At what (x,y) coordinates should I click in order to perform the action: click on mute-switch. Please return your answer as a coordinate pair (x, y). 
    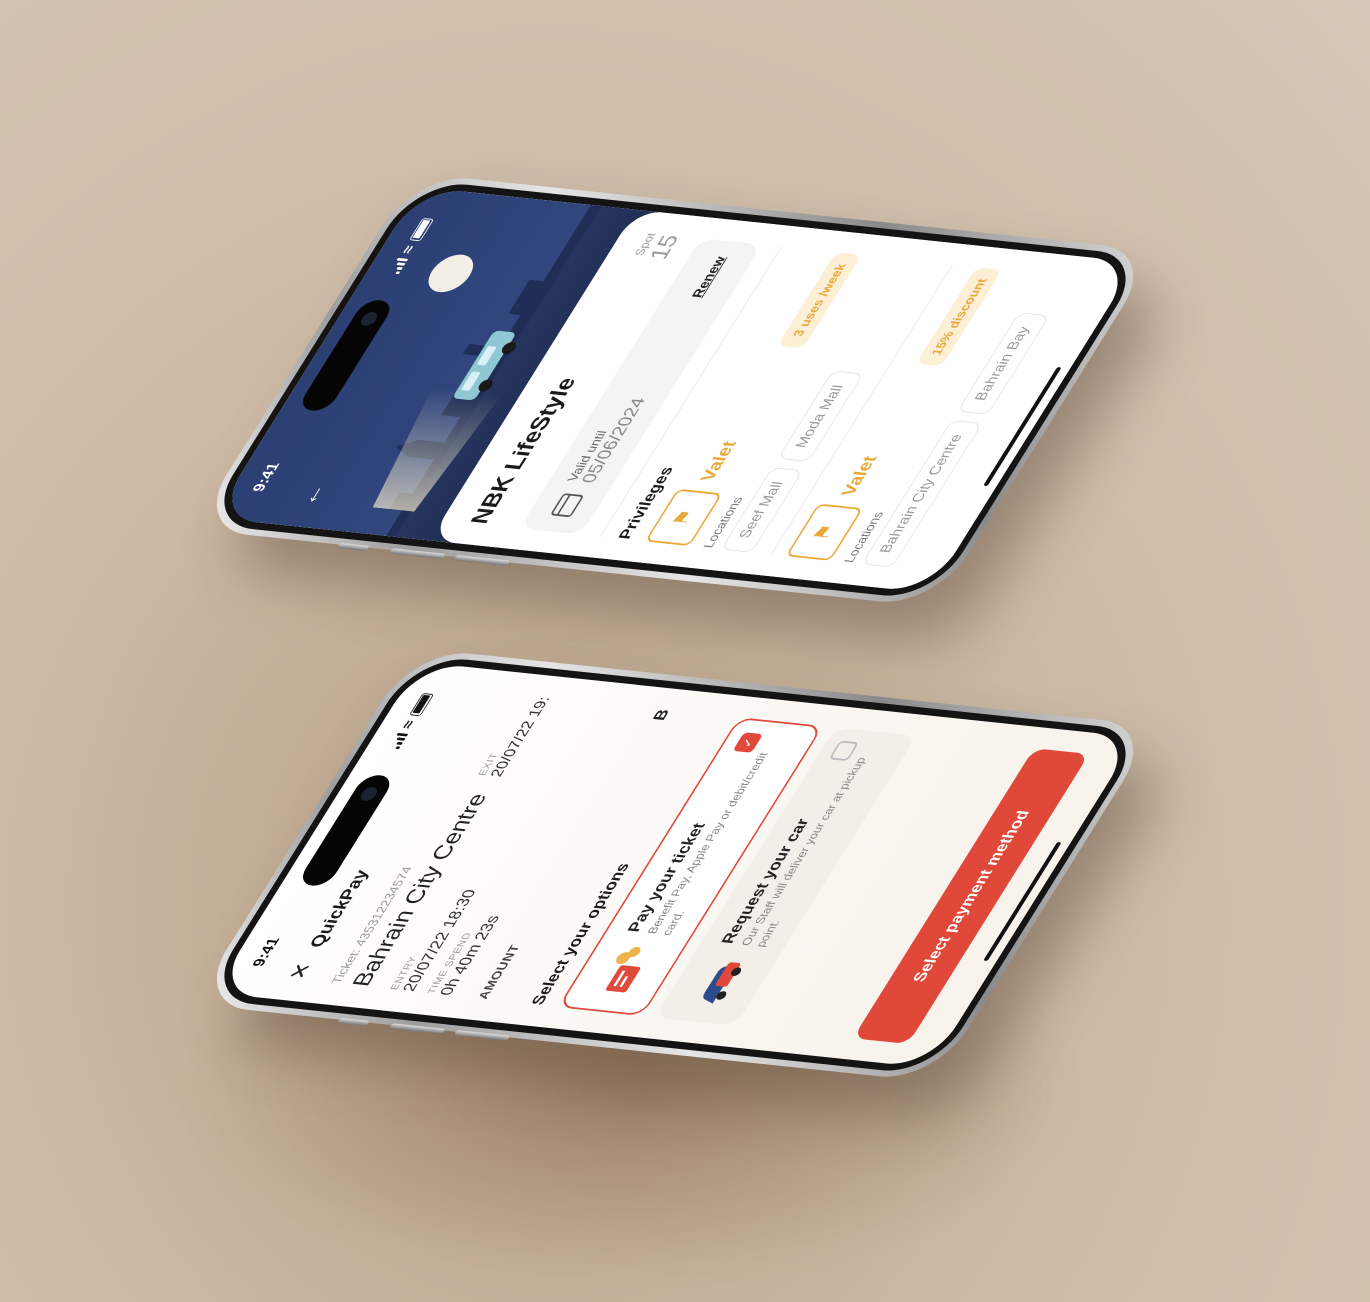
    Looking at the image, I should click on (353, 546).